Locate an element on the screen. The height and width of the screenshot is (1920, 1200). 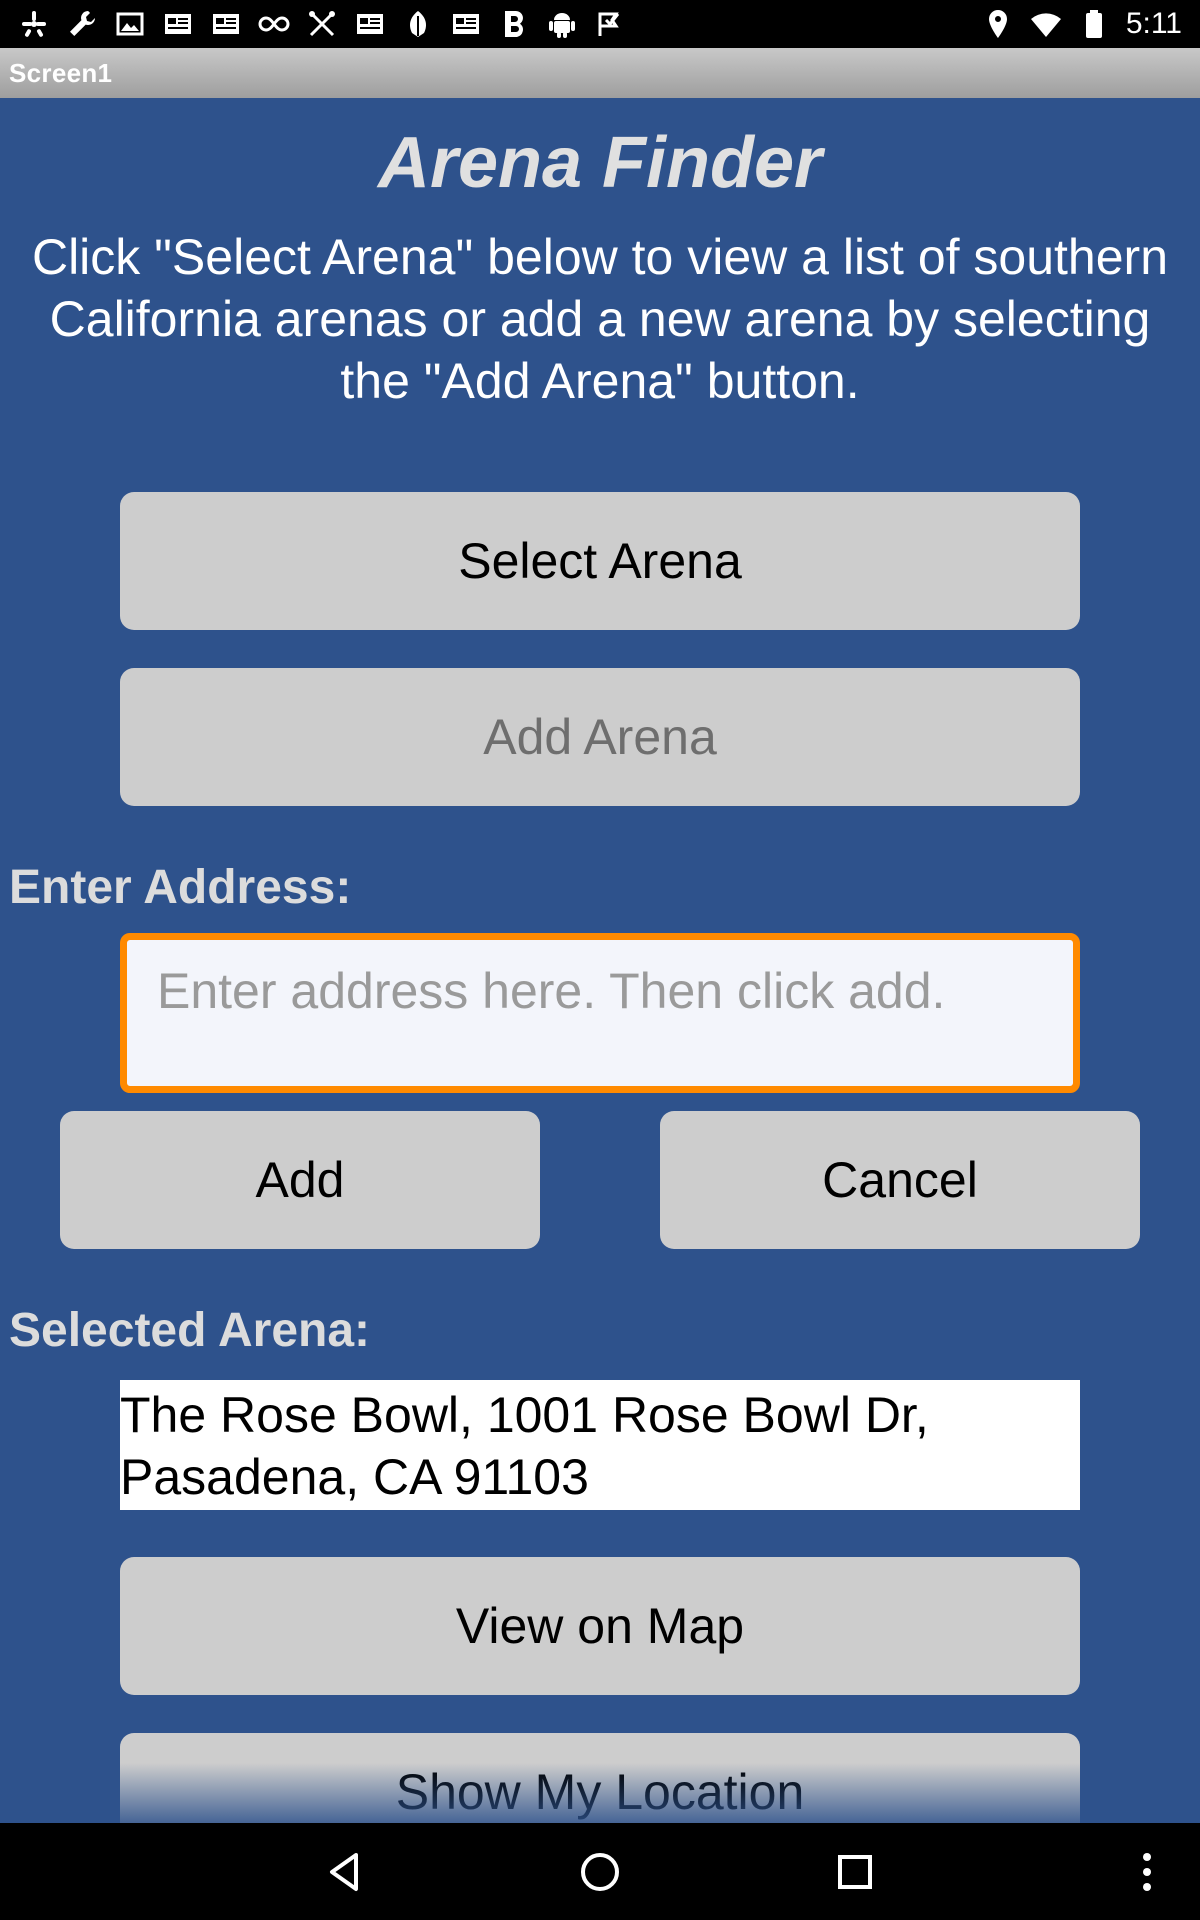
clock: 5:11 is located at coordinates (1153, 23).